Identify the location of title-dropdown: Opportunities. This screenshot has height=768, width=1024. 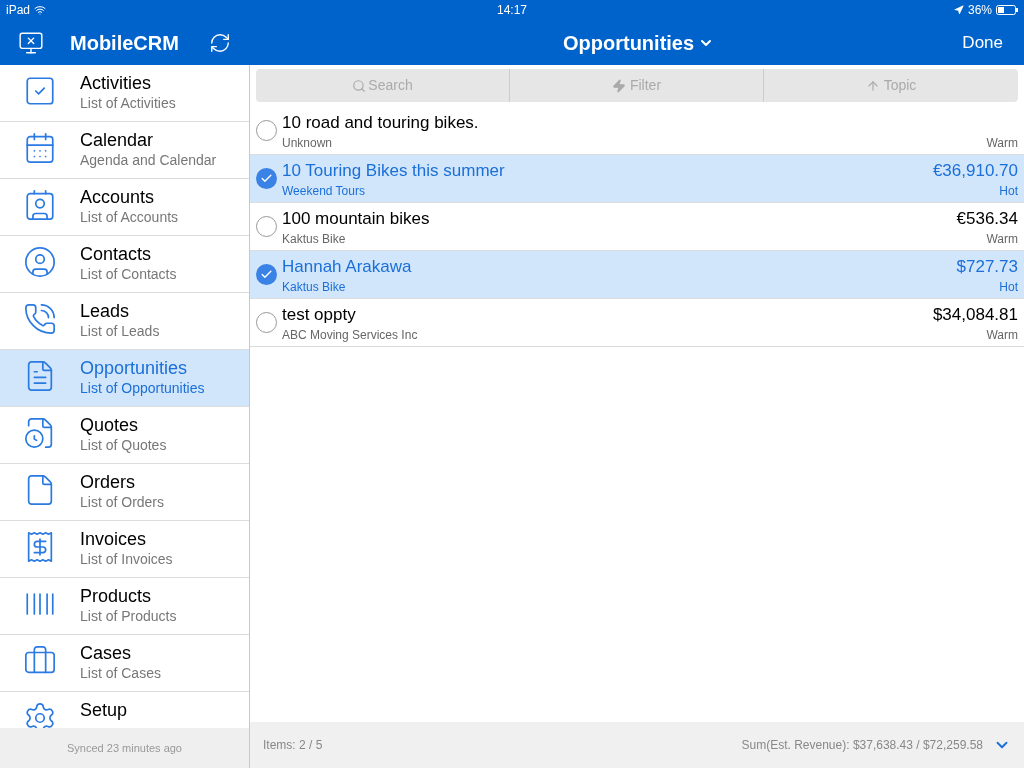
(639, 42).